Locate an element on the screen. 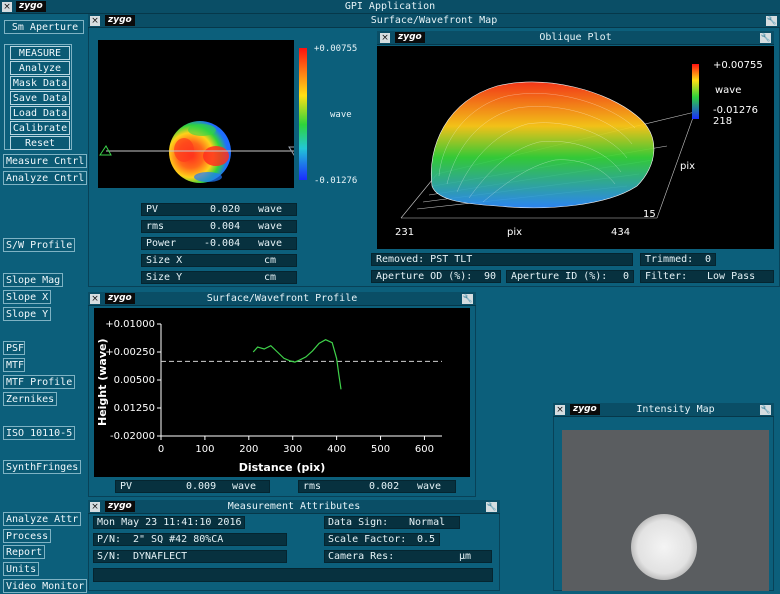 This screenshot has height=594, width=780. aperture-od-label: Aperture OD (%): is located at coordinates (424, 276).